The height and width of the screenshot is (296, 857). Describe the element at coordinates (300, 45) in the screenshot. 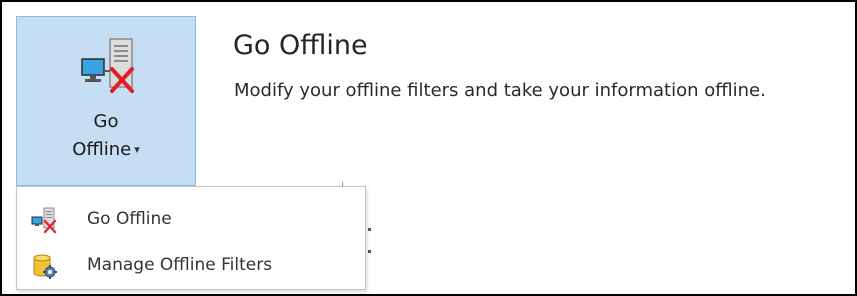

I see `tooltip-title: Go Offline` at that location.